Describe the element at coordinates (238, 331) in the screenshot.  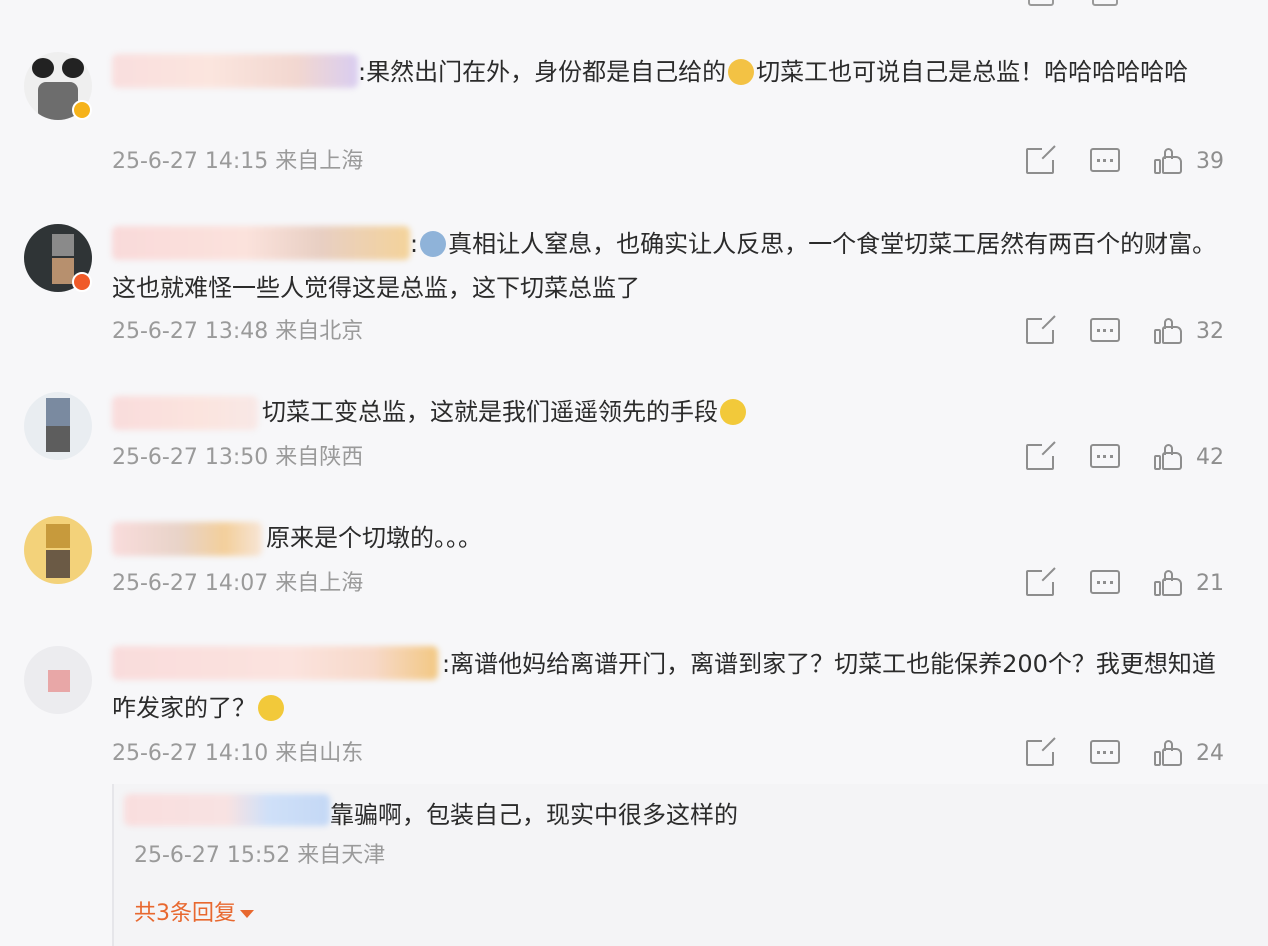
I see `comment-meta: 25-6-27 13:48 来自北京` at that location.